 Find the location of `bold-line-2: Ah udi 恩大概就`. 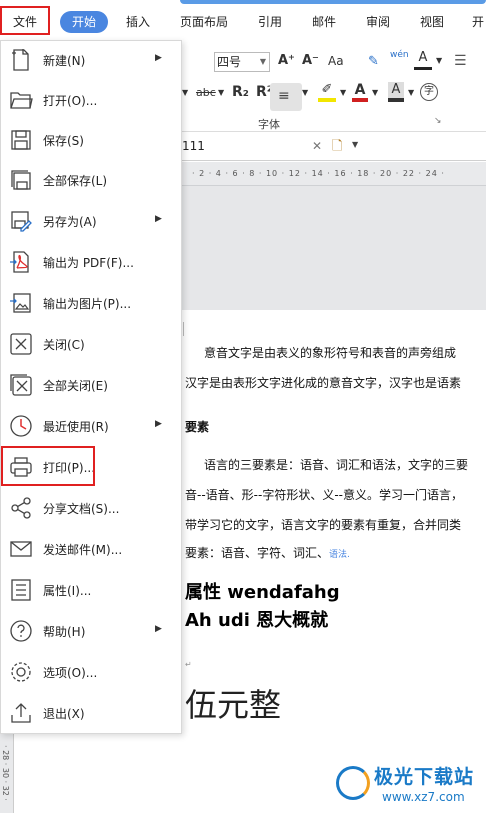

bold-line-2: Ah udi 恩大概就 is located at coordinates (256, 619).